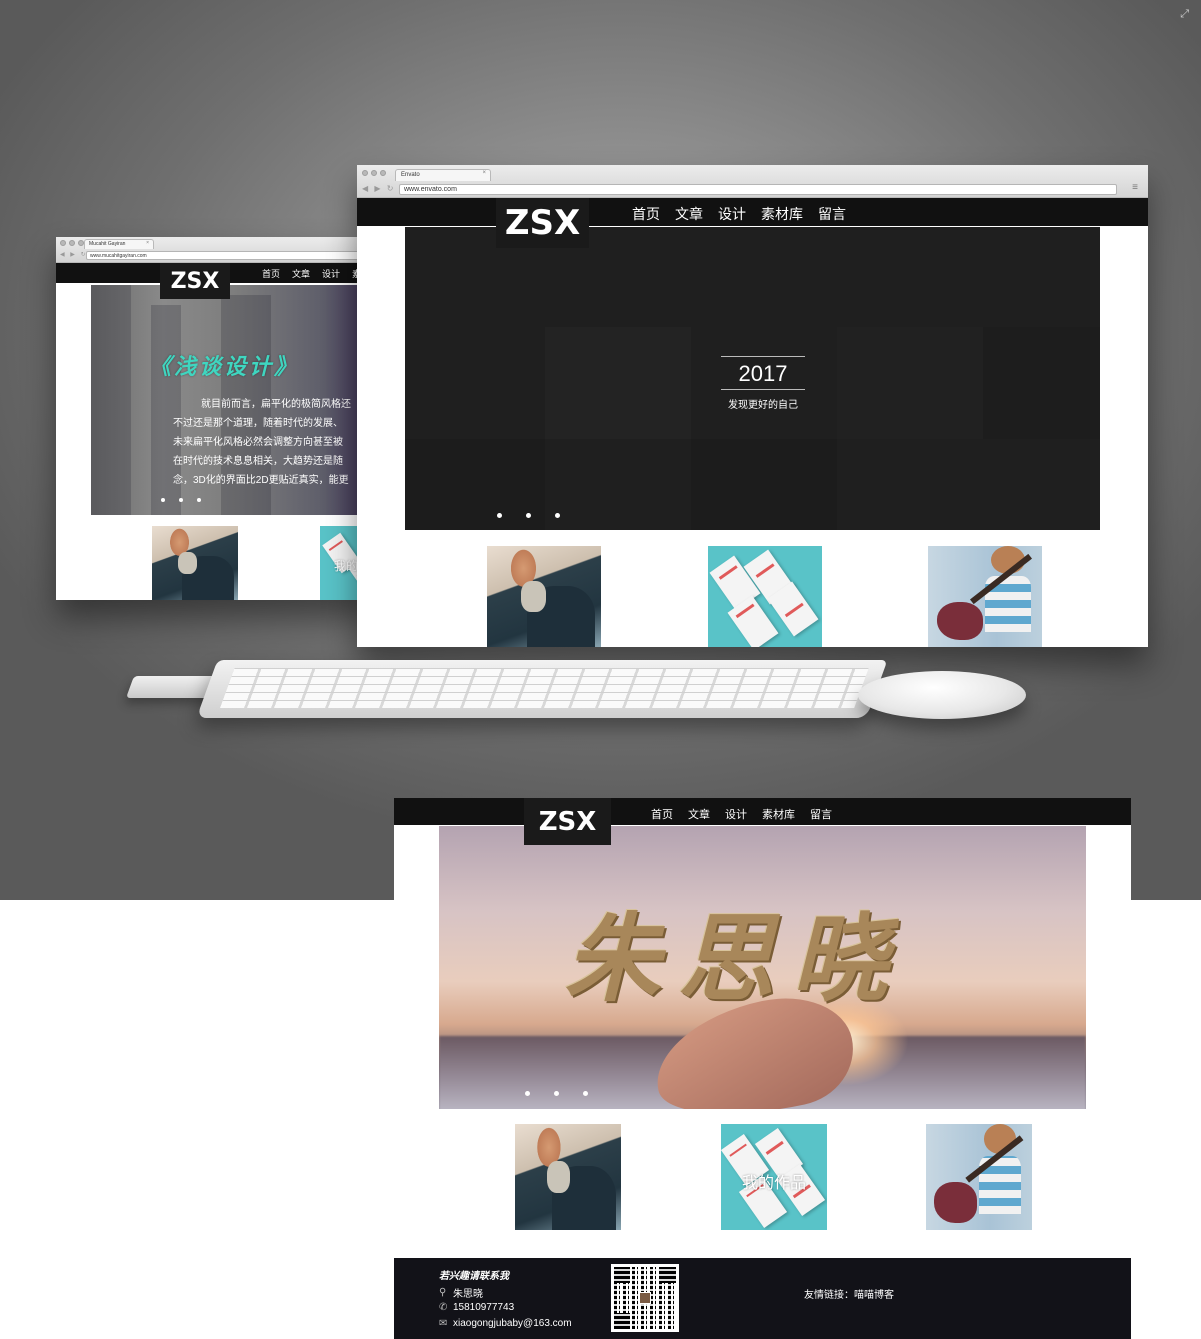 This screenshot has height=1339, width=1201. I want to click on hero-carousel: 2017 发现更好的自己, so click(752, 378).